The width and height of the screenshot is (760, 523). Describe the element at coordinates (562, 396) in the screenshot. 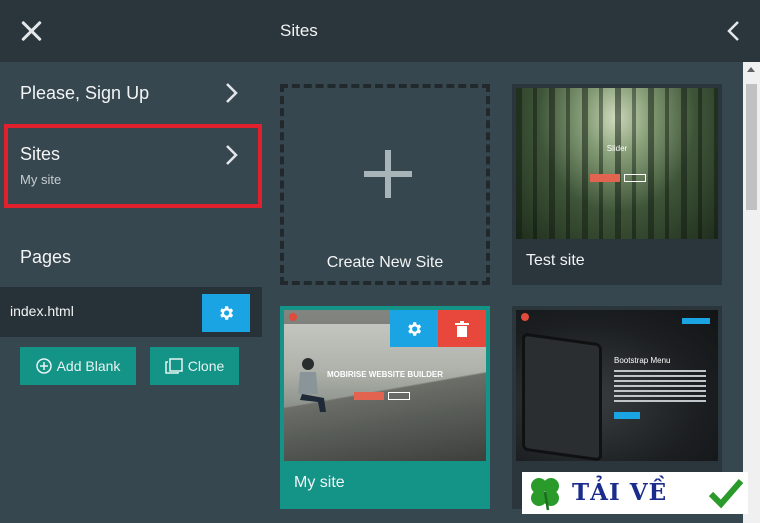

I see `tablet-device` at that location.